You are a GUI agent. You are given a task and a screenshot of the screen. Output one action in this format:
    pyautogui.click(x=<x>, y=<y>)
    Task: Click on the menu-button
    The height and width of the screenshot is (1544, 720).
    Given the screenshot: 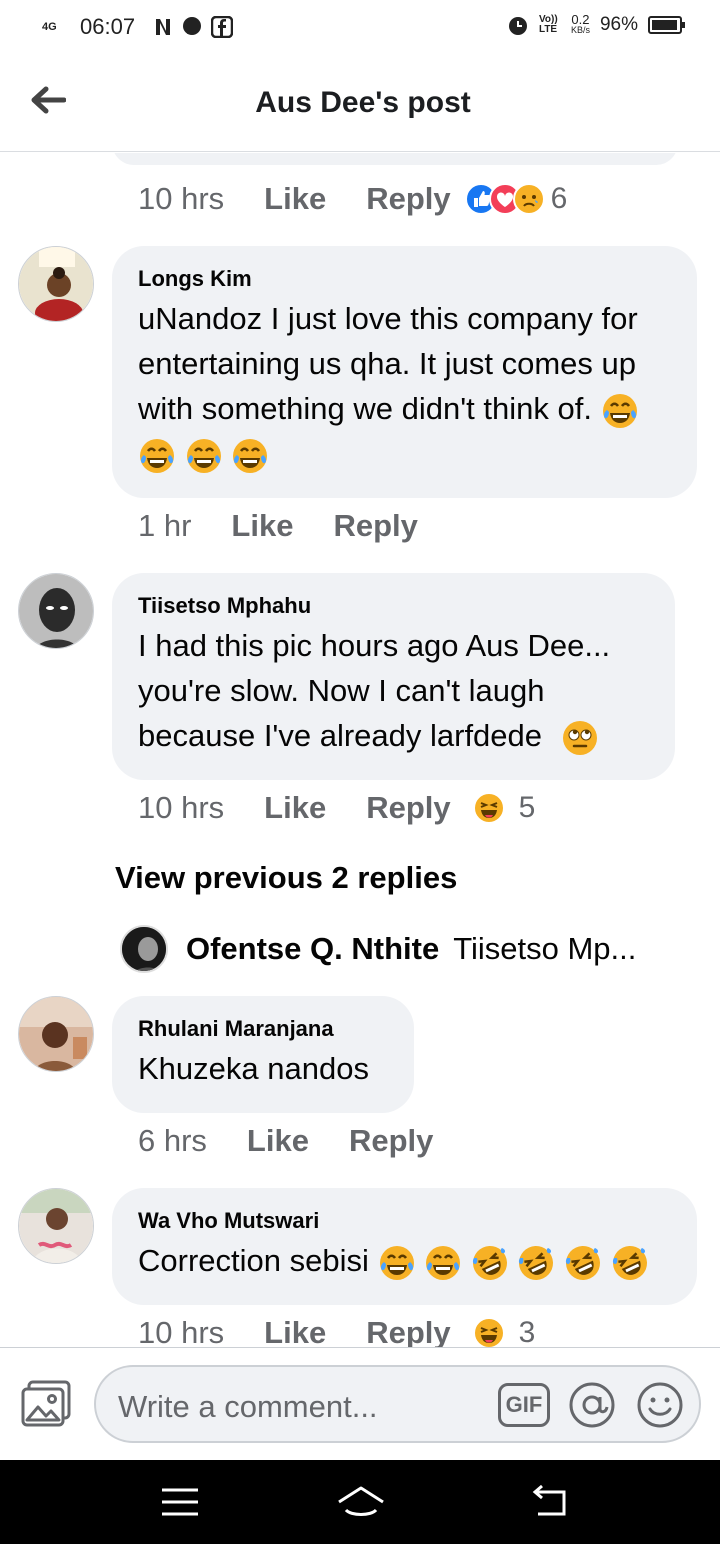 What is the action you would take?
    pyautogui.click(x=180, y=1502)
    